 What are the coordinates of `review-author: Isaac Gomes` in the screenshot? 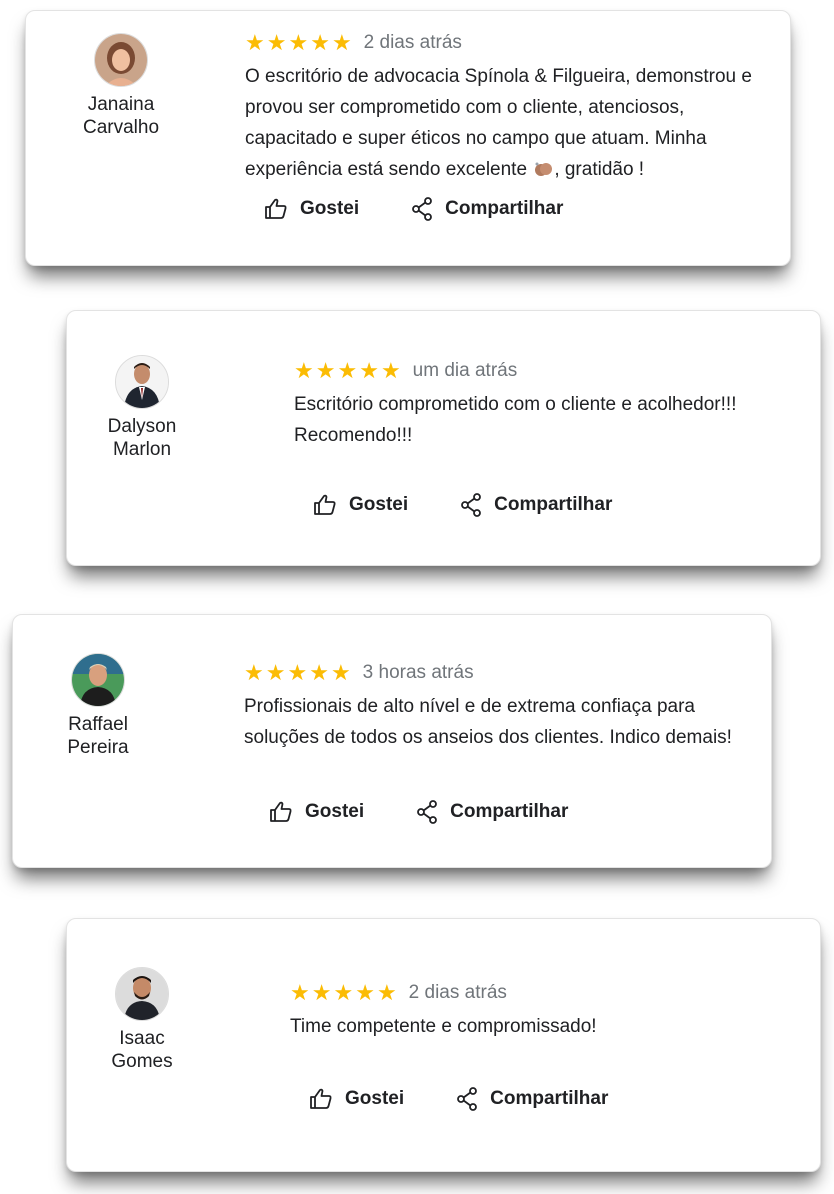 It's located at (142, 1020).